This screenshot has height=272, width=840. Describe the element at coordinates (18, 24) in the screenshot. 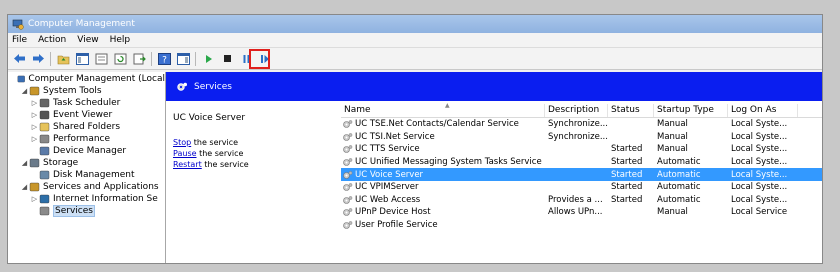

I see `computer-management-icon` at that location.